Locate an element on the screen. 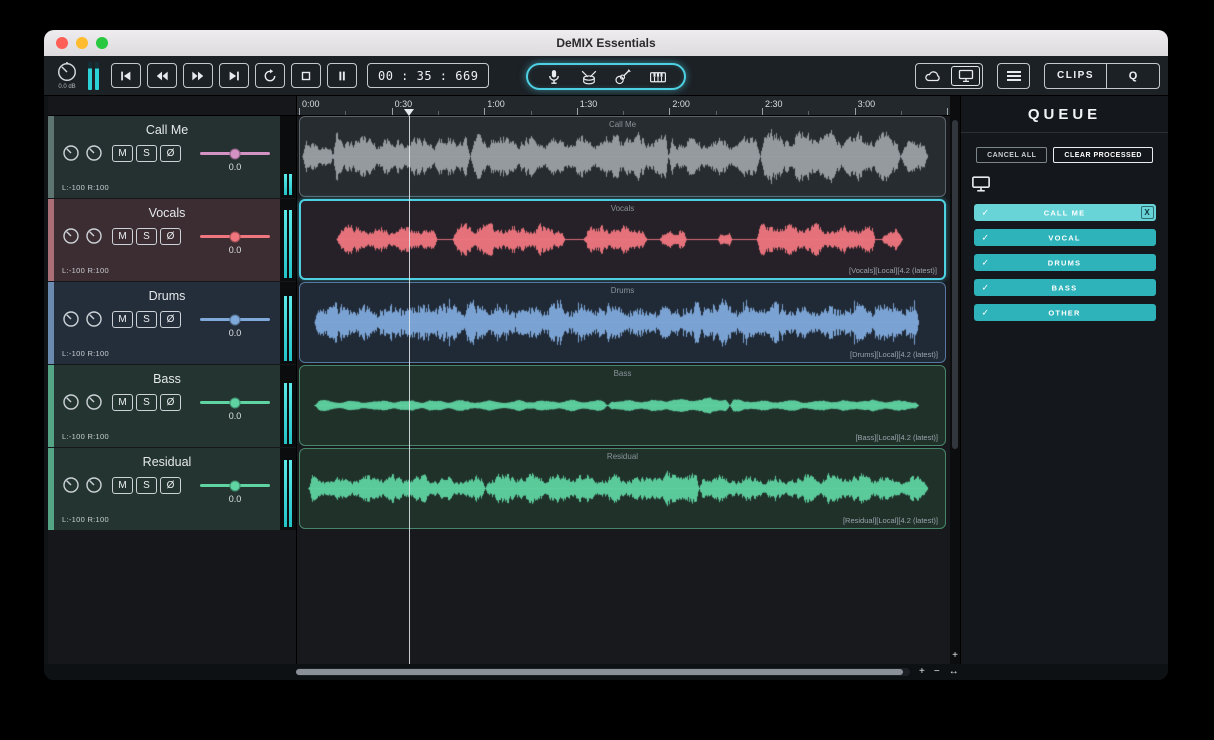 Image resolution: width=1214 pixels, height=740 pixels. zoom-window-button is located at coordinates (102, 43).